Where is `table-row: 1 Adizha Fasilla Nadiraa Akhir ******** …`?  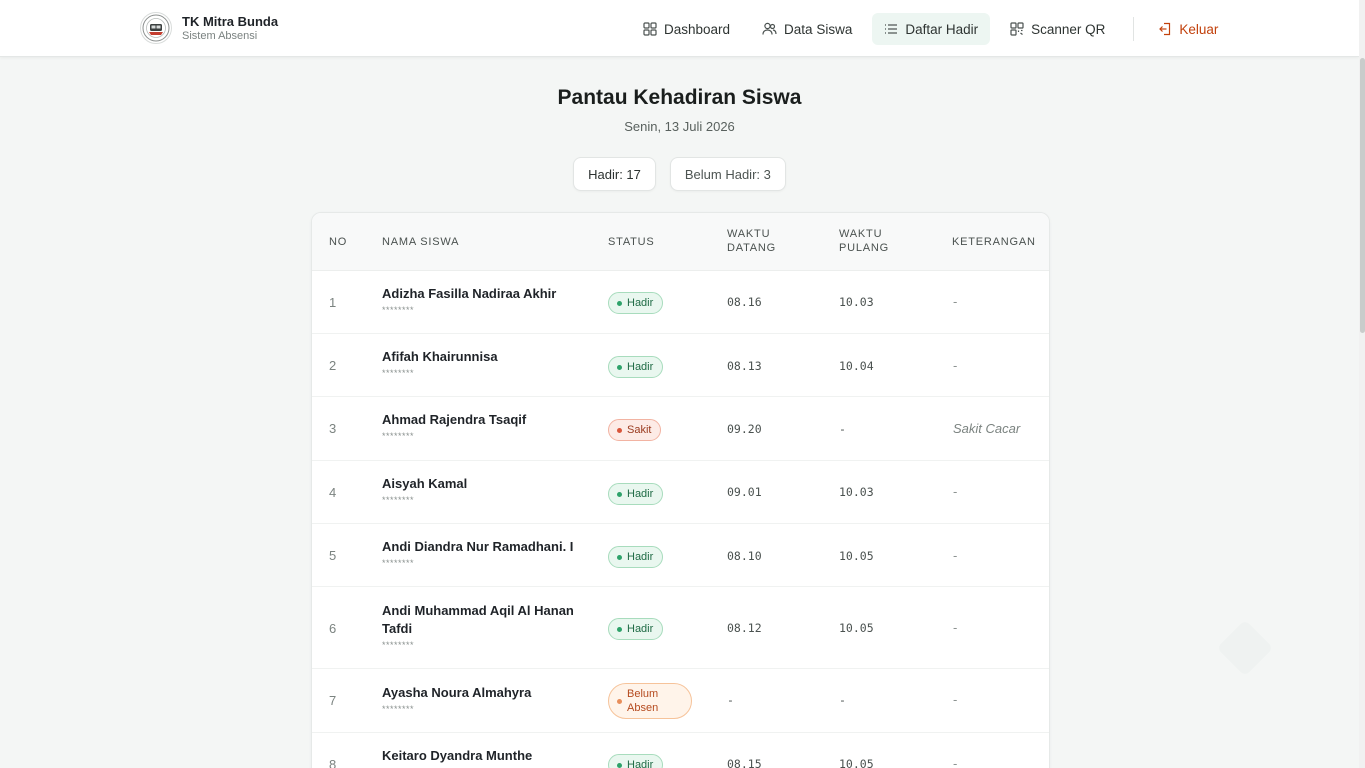
table-row: 1 Adizha Fasilla Nadiraa Akhir ******** … is located at coordinates (680, 302).